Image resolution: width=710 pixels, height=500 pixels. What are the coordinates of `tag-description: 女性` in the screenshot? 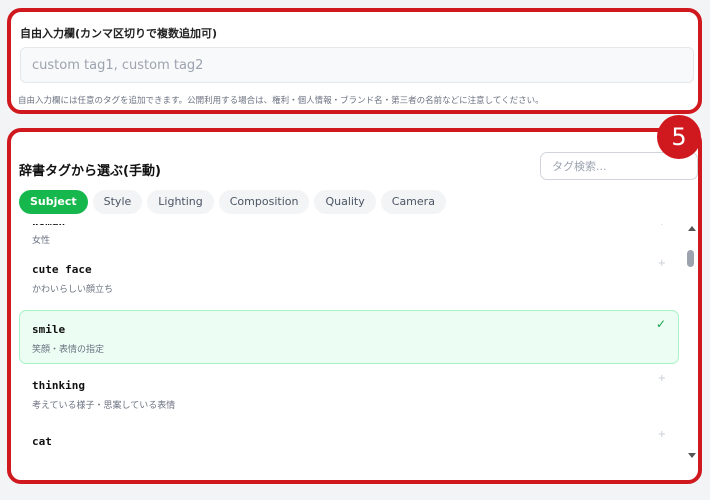 It's located at (41, 241).